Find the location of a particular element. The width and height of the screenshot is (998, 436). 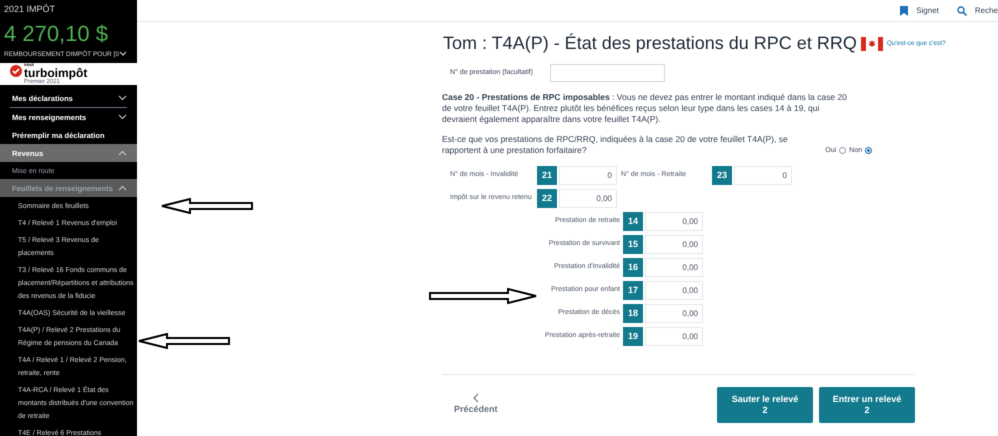

refund-amount: 4 270,10 $ is located at coordinates (56, 33).